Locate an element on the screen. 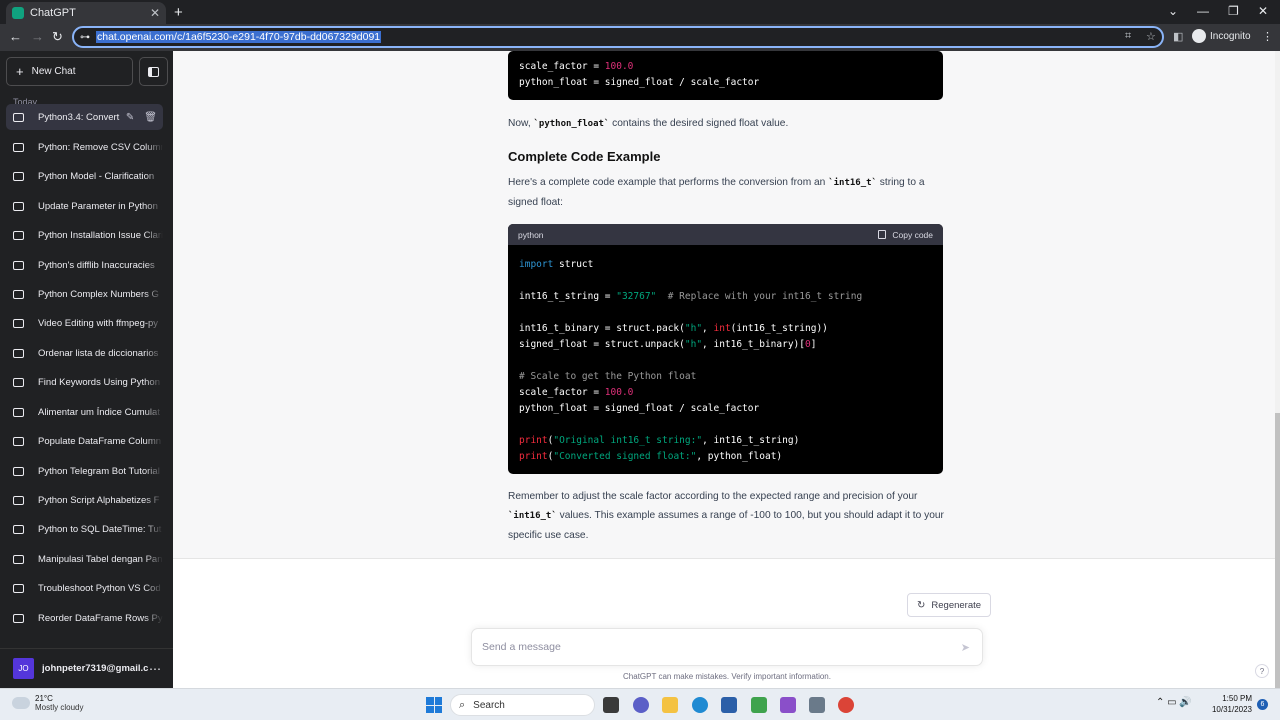  tab-search-icon: ⌄ is located at coordinates (1173, 11).